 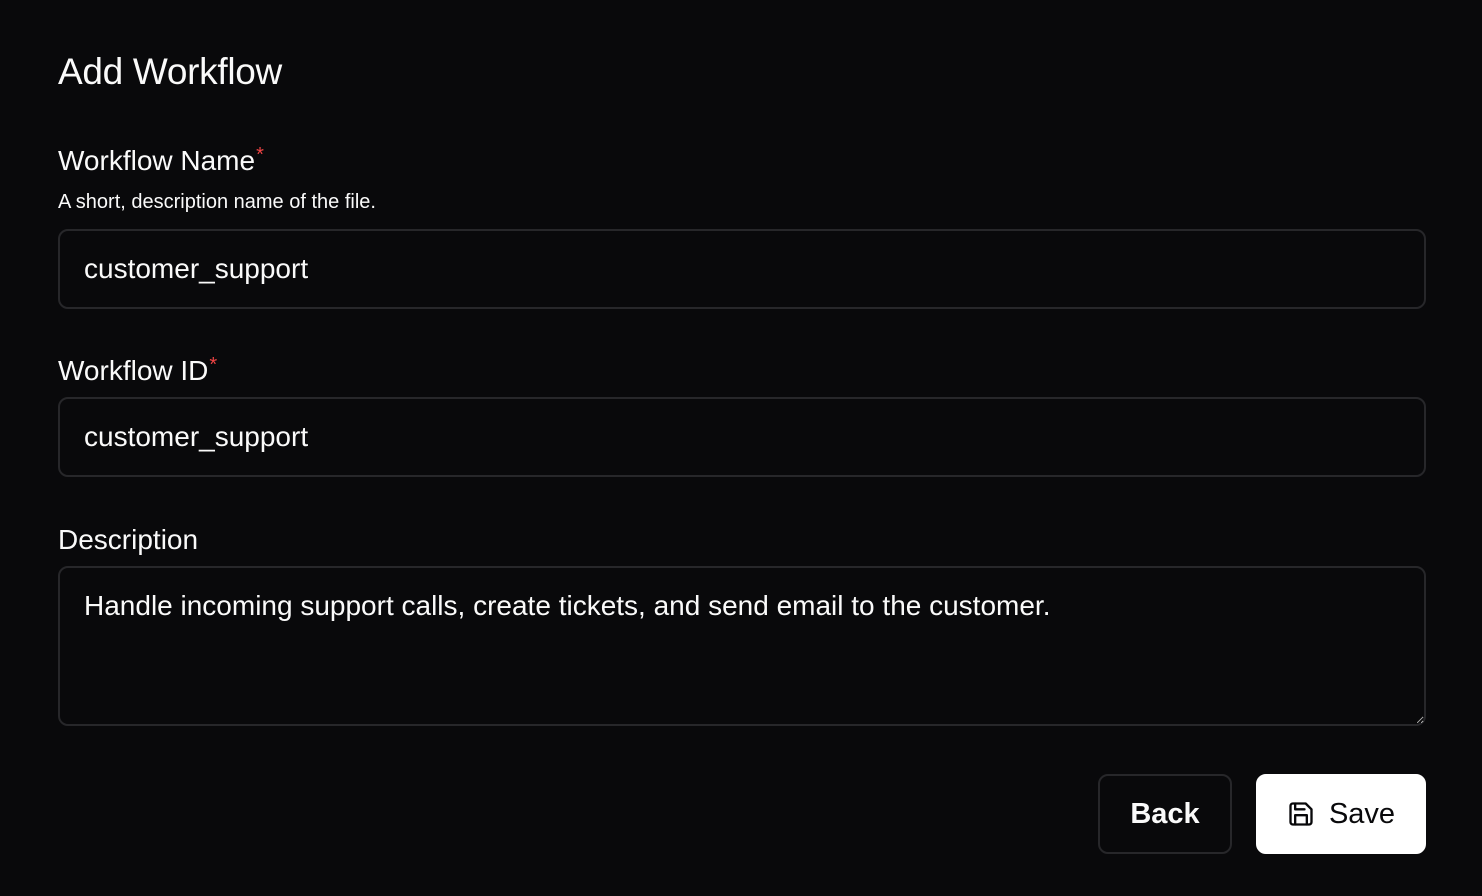 I want to click on save-button-label: Save, so click(x=1362, y=813).